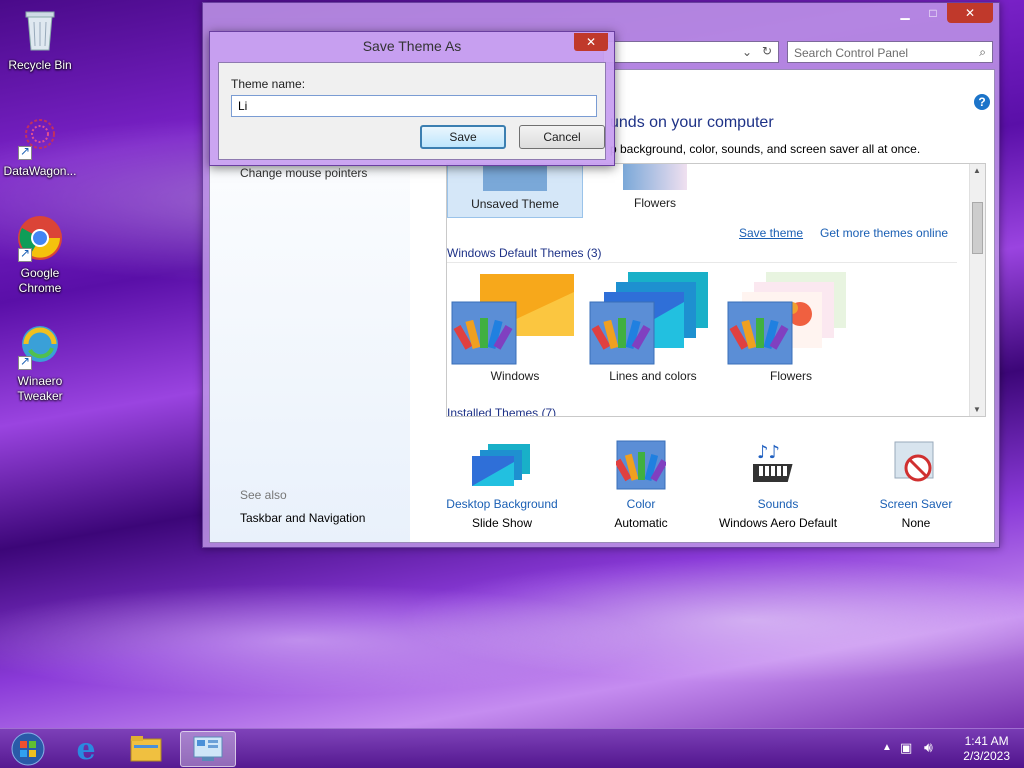 This screenshot has height=768, width=1024. Describe the element at coordinates (463, 137) in the screenshot. I see `save-button: Save` at that location.